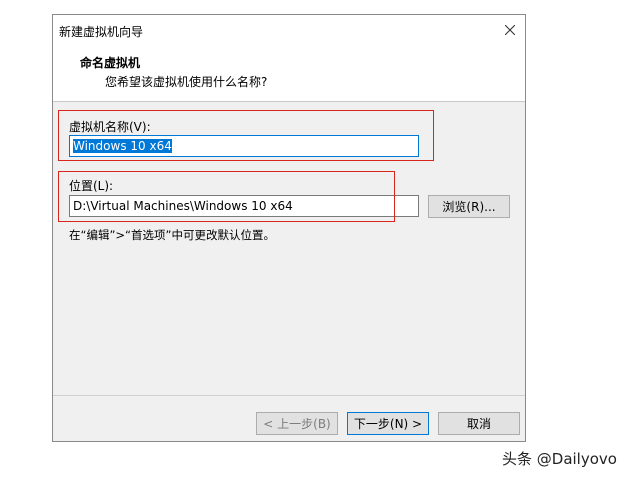 This screenshot has width=640, height=481. What do you see at coordinates (226, 196) in the screenshot?
I see `location-highlight-box` at bounding box center [226, 196].